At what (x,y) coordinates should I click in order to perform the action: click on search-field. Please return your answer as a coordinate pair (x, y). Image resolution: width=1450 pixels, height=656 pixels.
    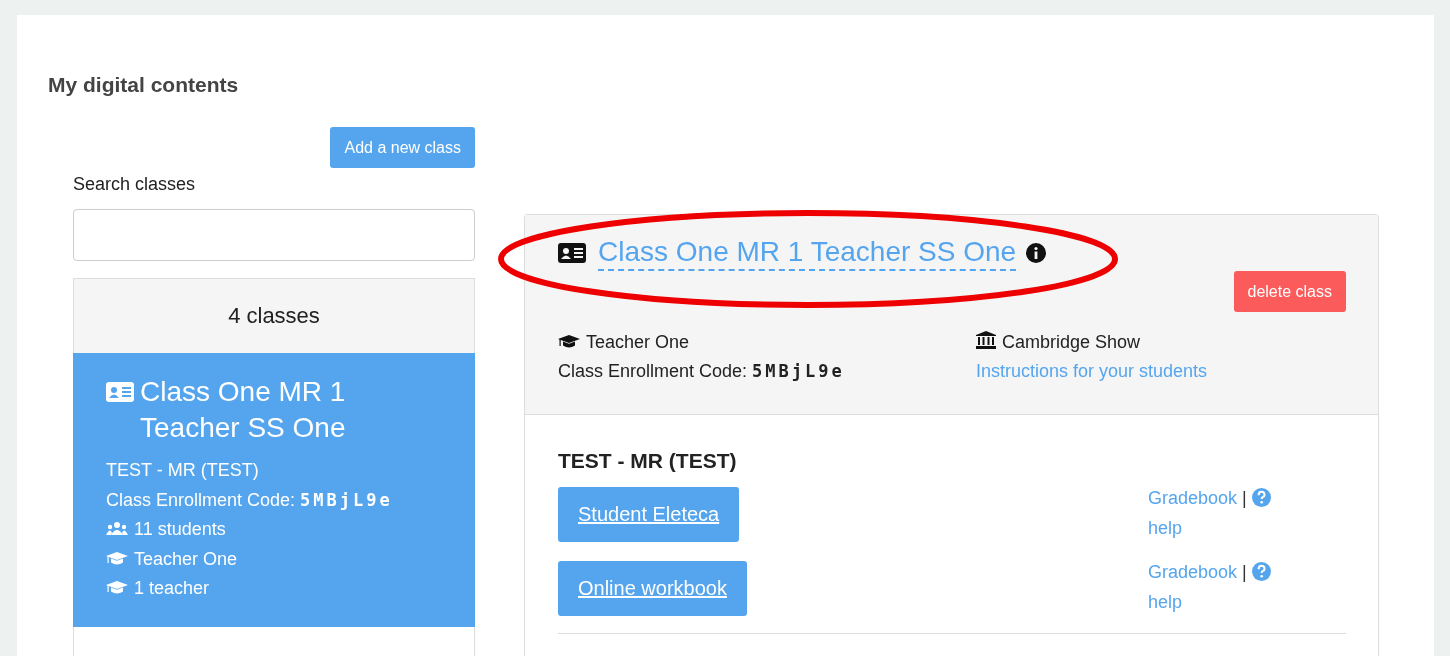
    Looking at the image, I should click on (274, 235).